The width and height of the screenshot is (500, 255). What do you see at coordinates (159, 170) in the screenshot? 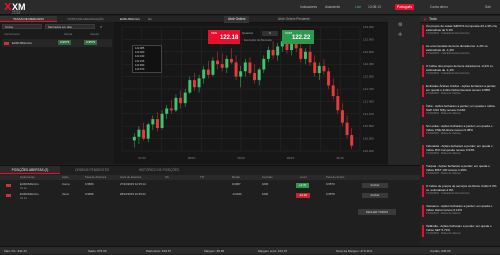
I see `tab-position-history: HISTÓRICO DE POSIÇÕES` at bounding box center [159, 170].